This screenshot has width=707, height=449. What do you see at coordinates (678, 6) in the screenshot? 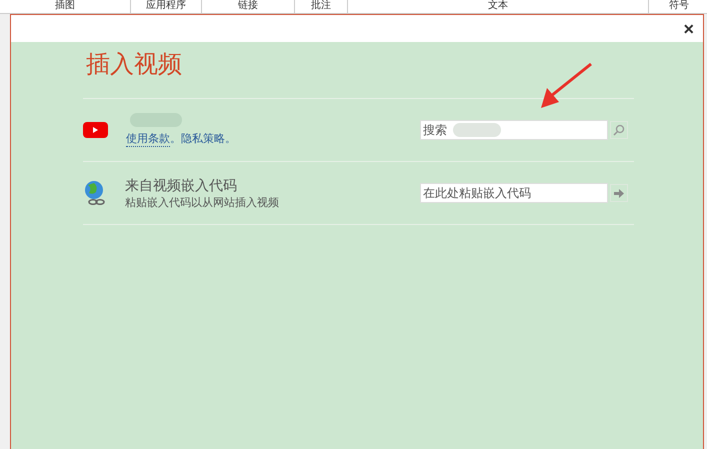
I see `ribbon-group-label: 符号` at bounding box center [678, 6].